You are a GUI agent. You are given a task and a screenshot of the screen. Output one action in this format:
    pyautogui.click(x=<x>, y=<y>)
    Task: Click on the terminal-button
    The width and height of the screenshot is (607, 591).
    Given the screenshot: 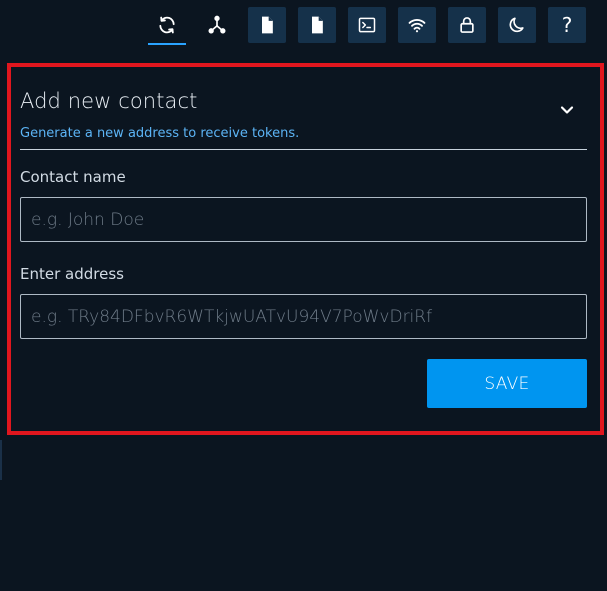 What is the action you would take?
    pyautogui.click(x=367, y=25)
    